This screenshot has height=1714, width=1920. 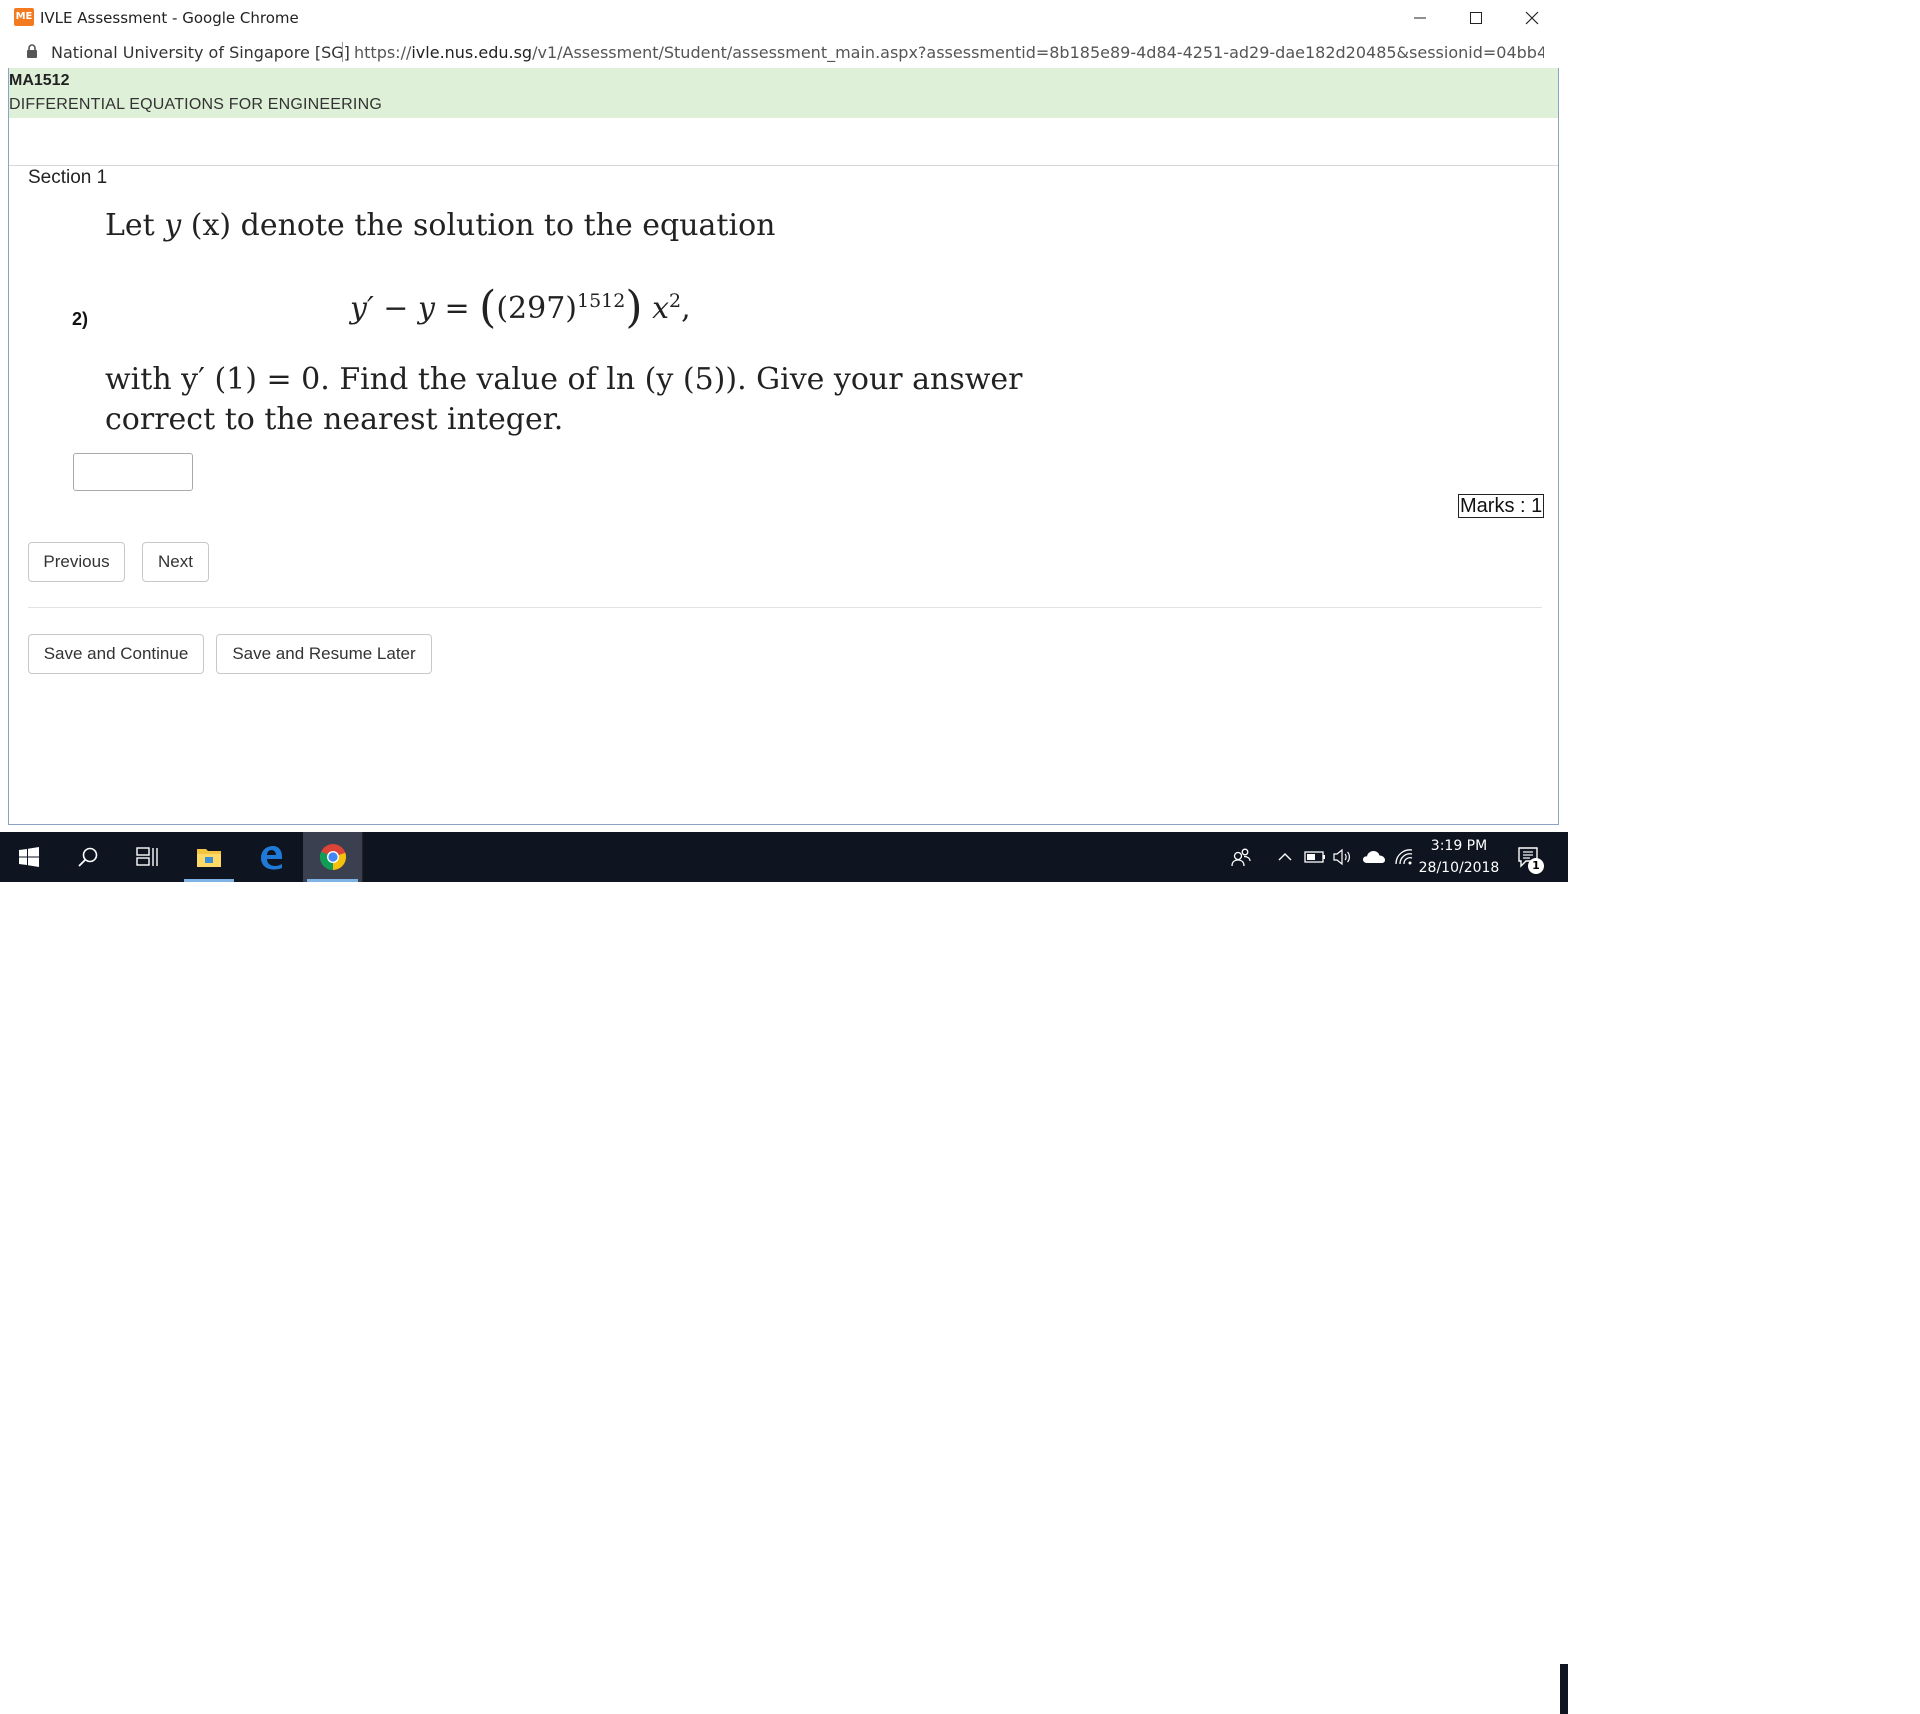 I want to click on section-title: Section 1, so click(x=68, y=177).